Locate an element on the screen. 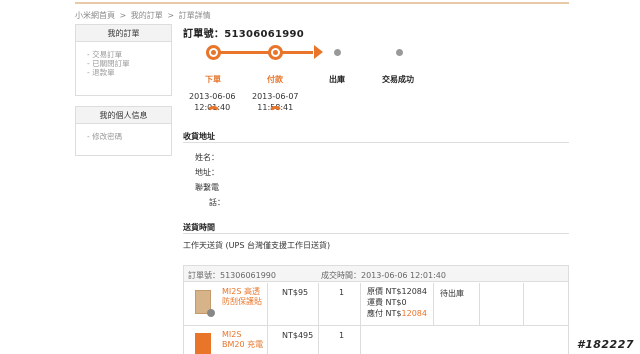 Image resolution: width=640 pixels, height=354 pixels. sidebar-profile-box: 我的個人信息 - 修改密碼 is located at coordinates (123, 131).